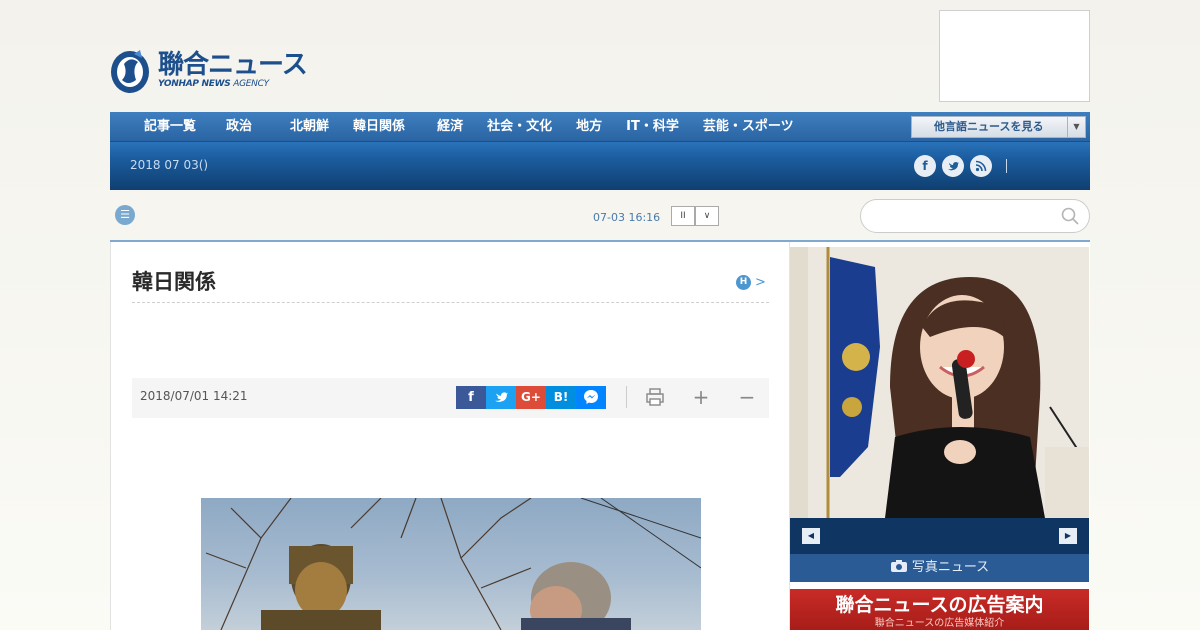  Describe the element at coordinates (523, 127) in the screenshot. I see `nav-item-society-culture: 社会・文化` at that location.